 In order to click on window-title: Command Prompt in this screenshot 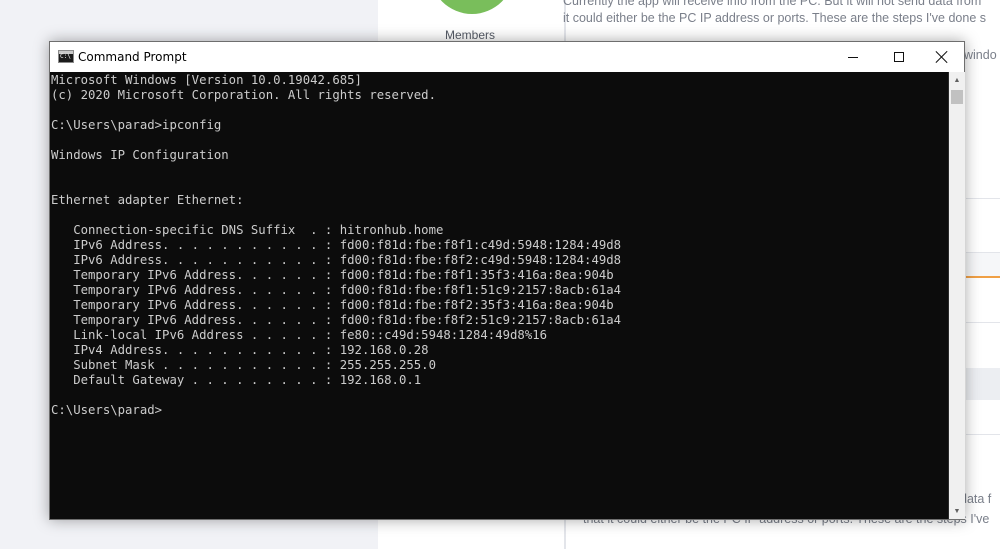, I will do `click(132, 57)`.